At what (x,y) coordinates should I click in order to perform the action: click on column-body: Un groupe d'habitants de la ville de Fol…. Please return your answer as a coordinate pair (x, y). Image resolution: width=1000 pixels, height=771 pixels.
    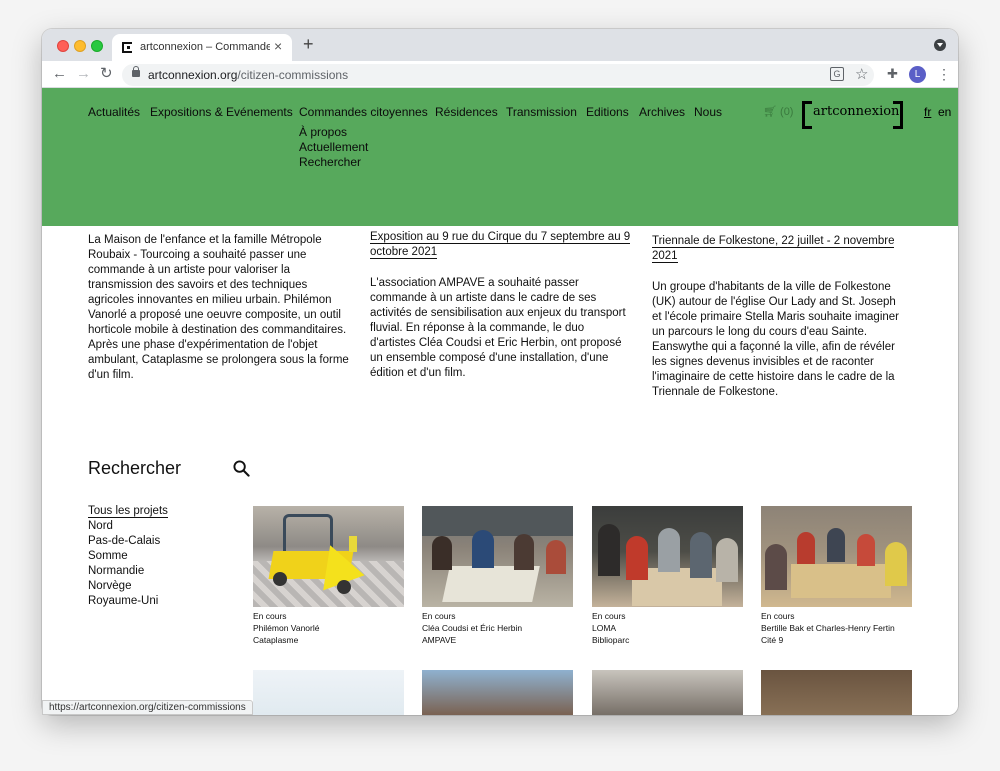
    Looking at the image, I should click on (775, 339).